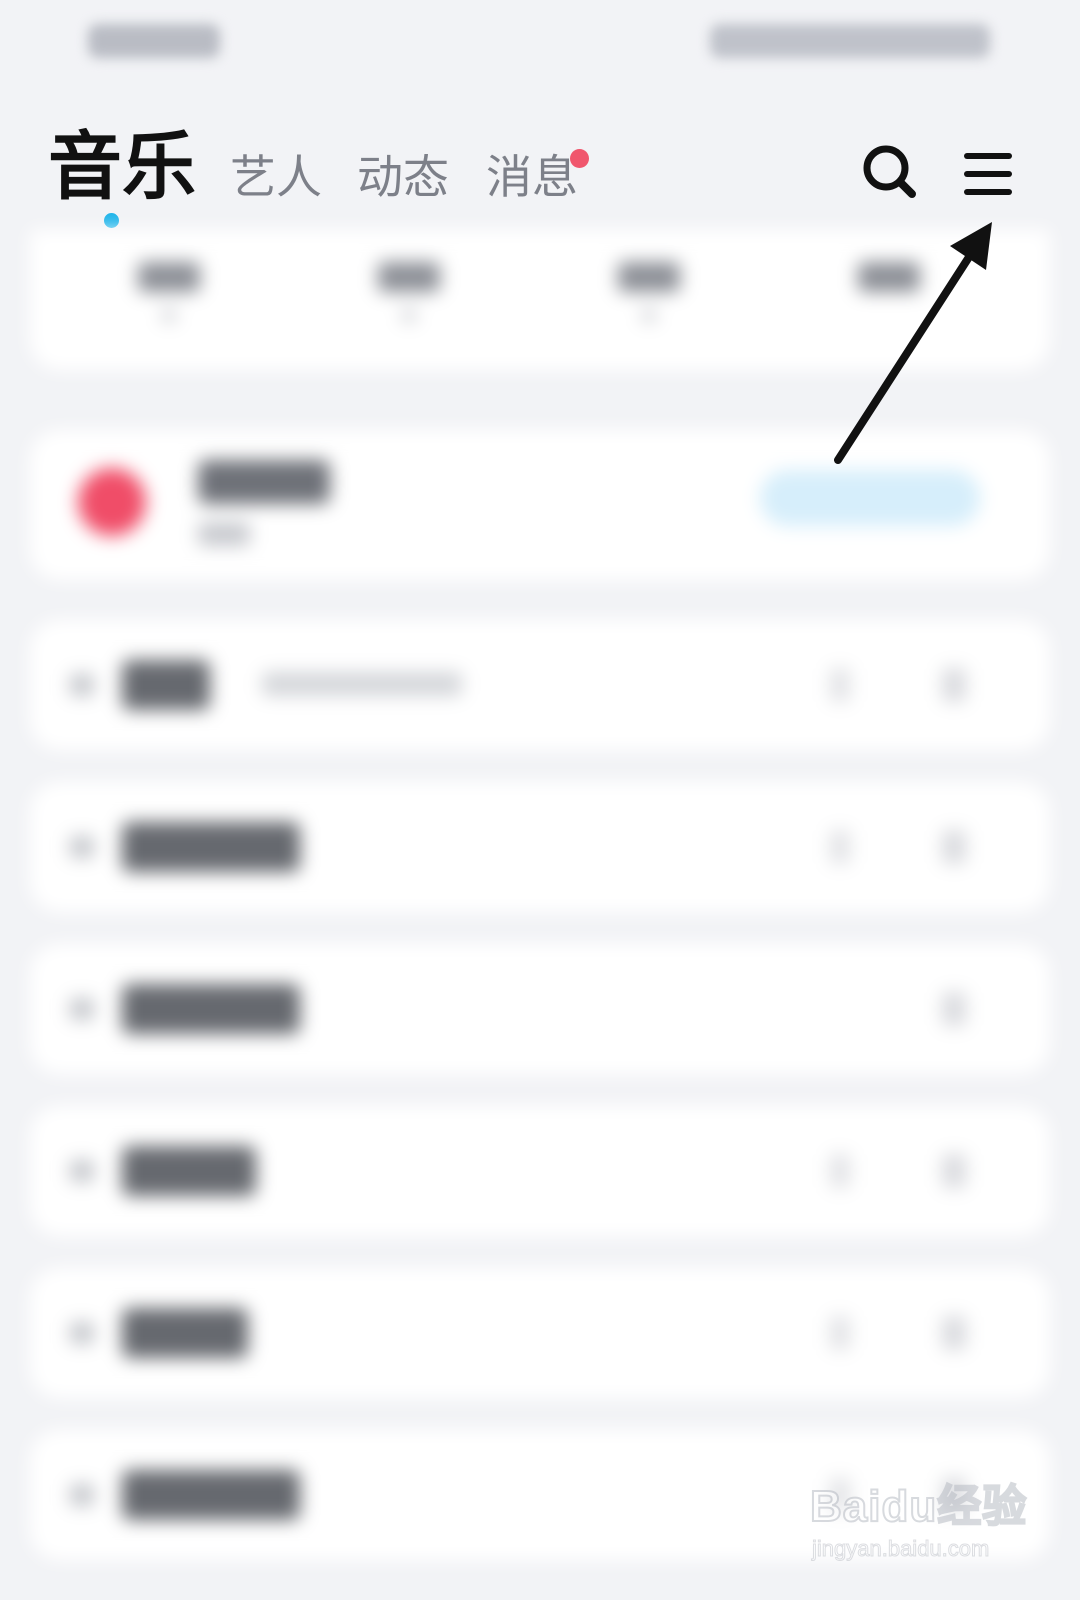  What do you see at coordinates (918, 1506) in the screenshot?
I see `watermark-logo: Baidu经验` at bounding box center [918, 1506].